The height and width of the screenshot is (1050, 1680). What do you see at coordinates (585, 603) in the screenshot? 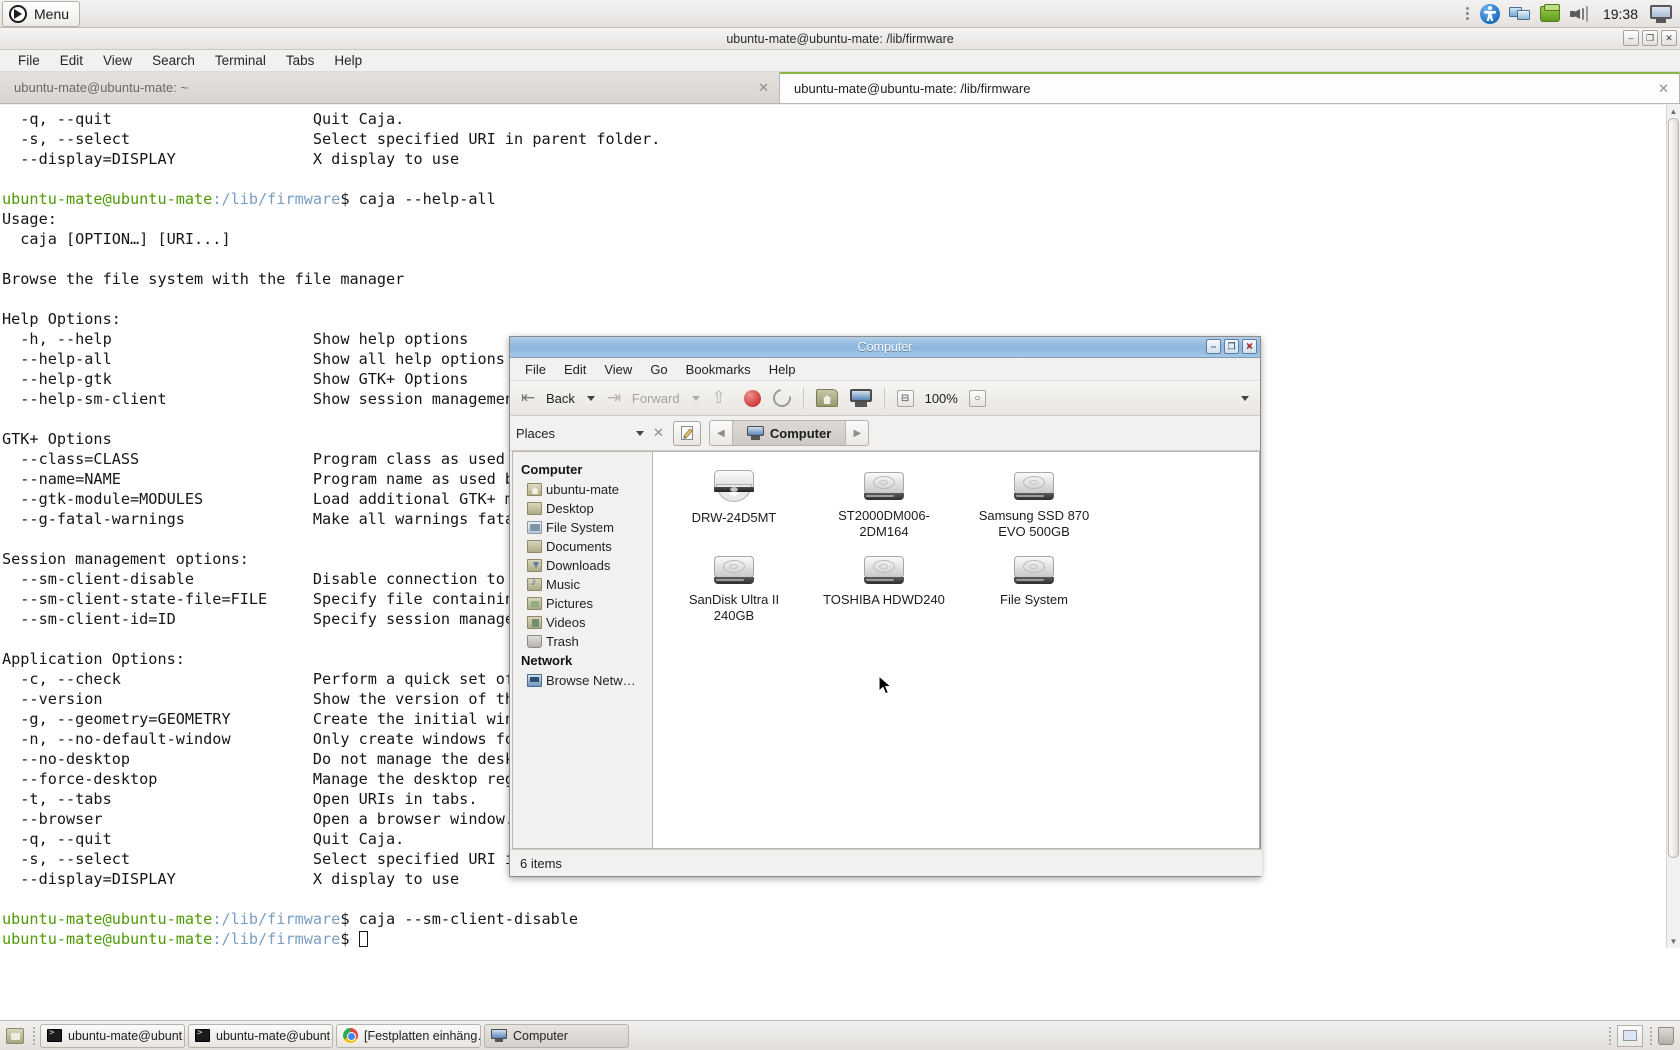
I see `sidebar-item-pictures: Pictures` at bounding box center [585, 603].